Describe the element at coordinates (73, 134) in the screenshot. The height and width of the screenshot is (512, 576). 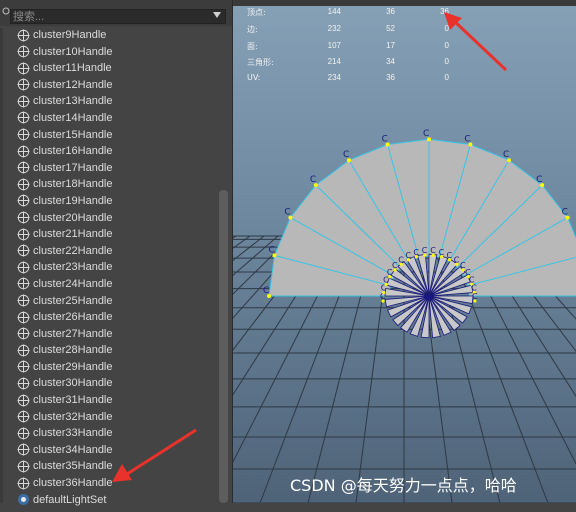
I see `outliner-item-label: cluster15Handle` at that location.